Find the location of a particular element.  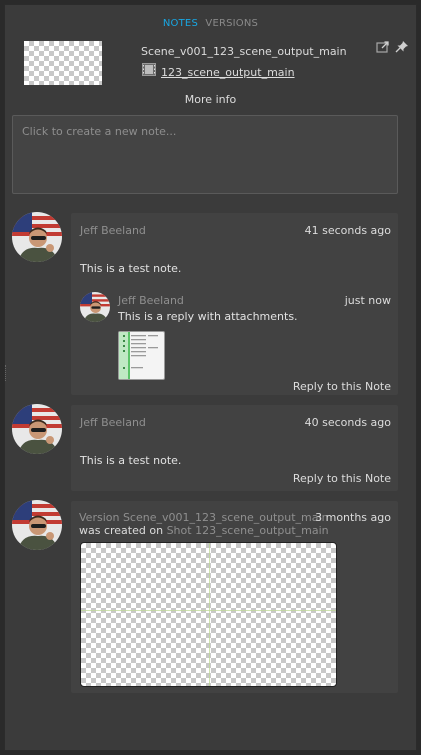

pin-icon is located at coordinates (402, 46).